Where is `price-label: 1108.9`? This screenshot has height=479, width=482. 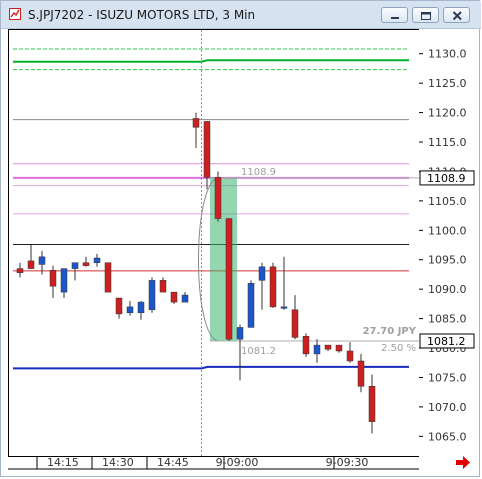 price-label: 1108.9 is located at coordinates (446, 178).